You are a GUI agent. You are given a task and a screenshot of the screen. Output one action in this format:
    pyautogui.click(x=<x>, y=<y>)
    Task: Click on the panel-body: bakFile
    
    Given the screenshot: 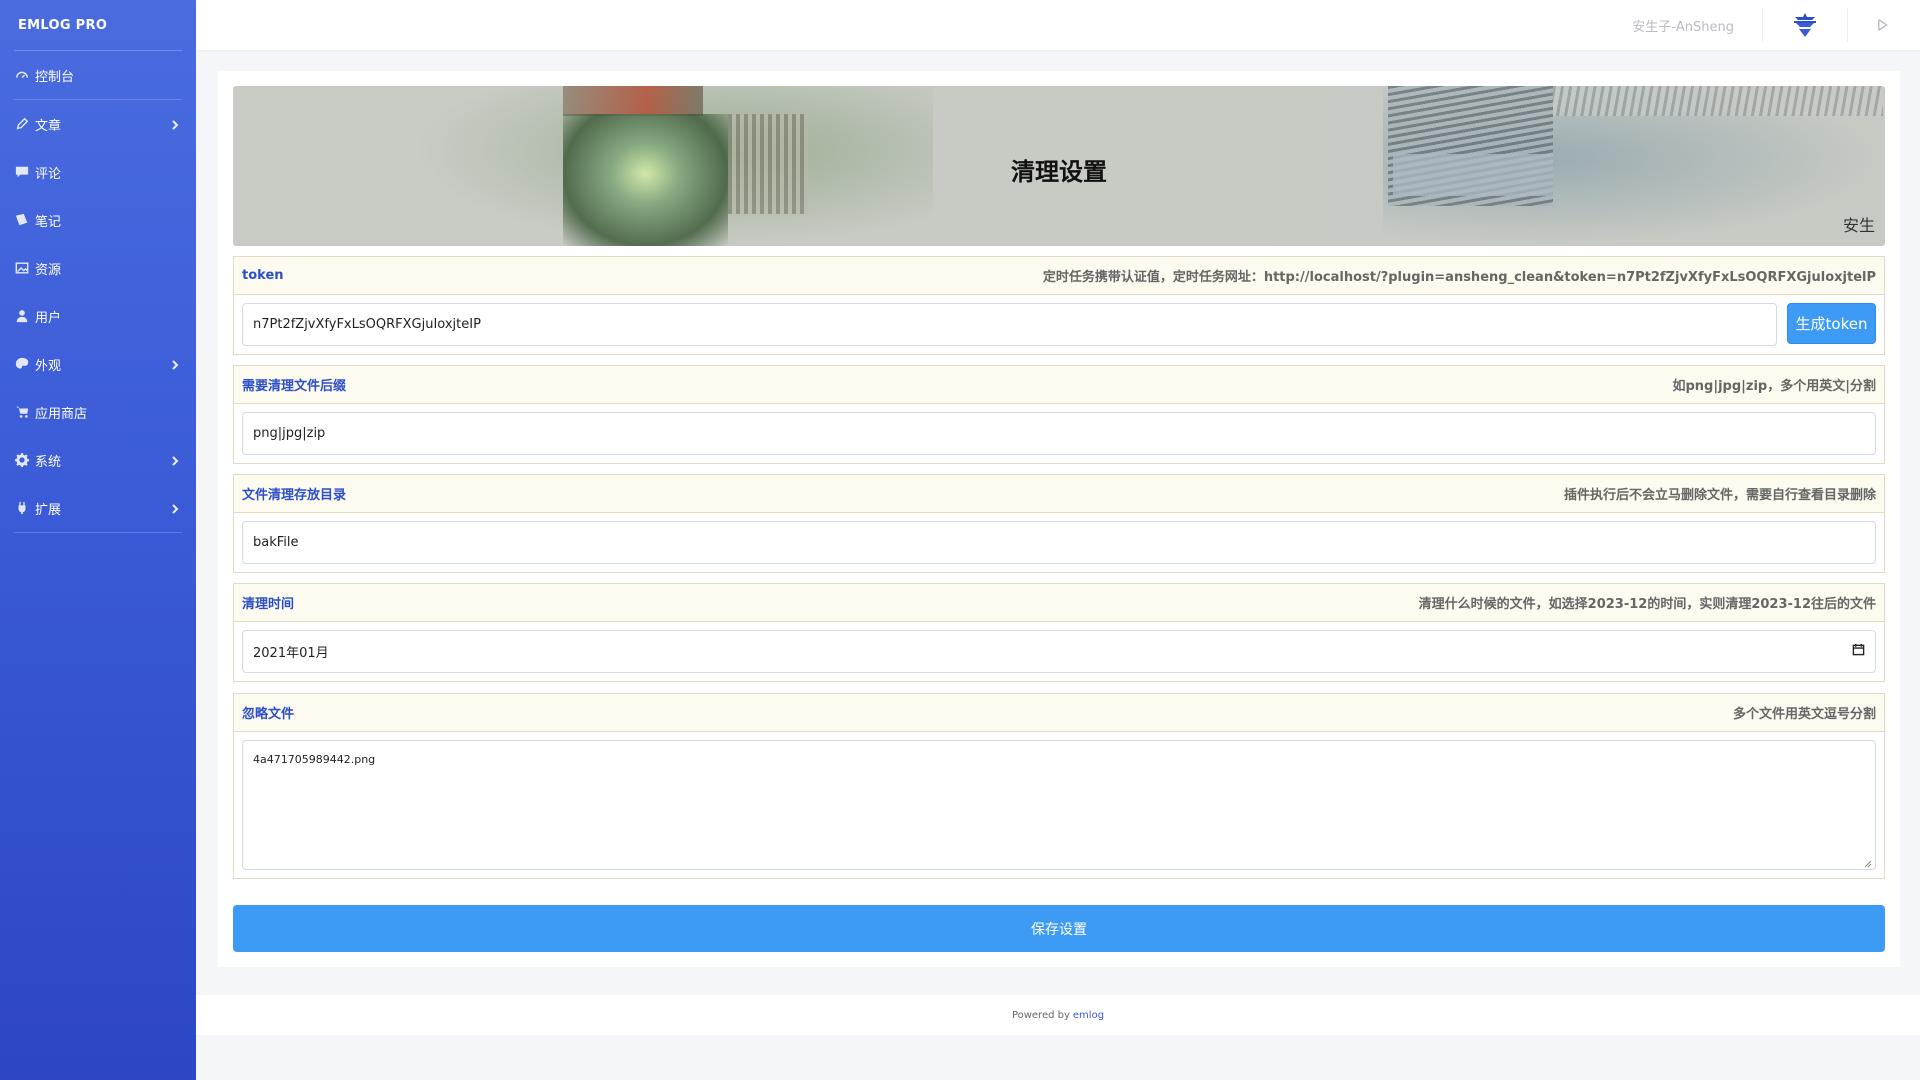 What is the action you would take?
    pyautogui.click(x=1059, y=542)
    